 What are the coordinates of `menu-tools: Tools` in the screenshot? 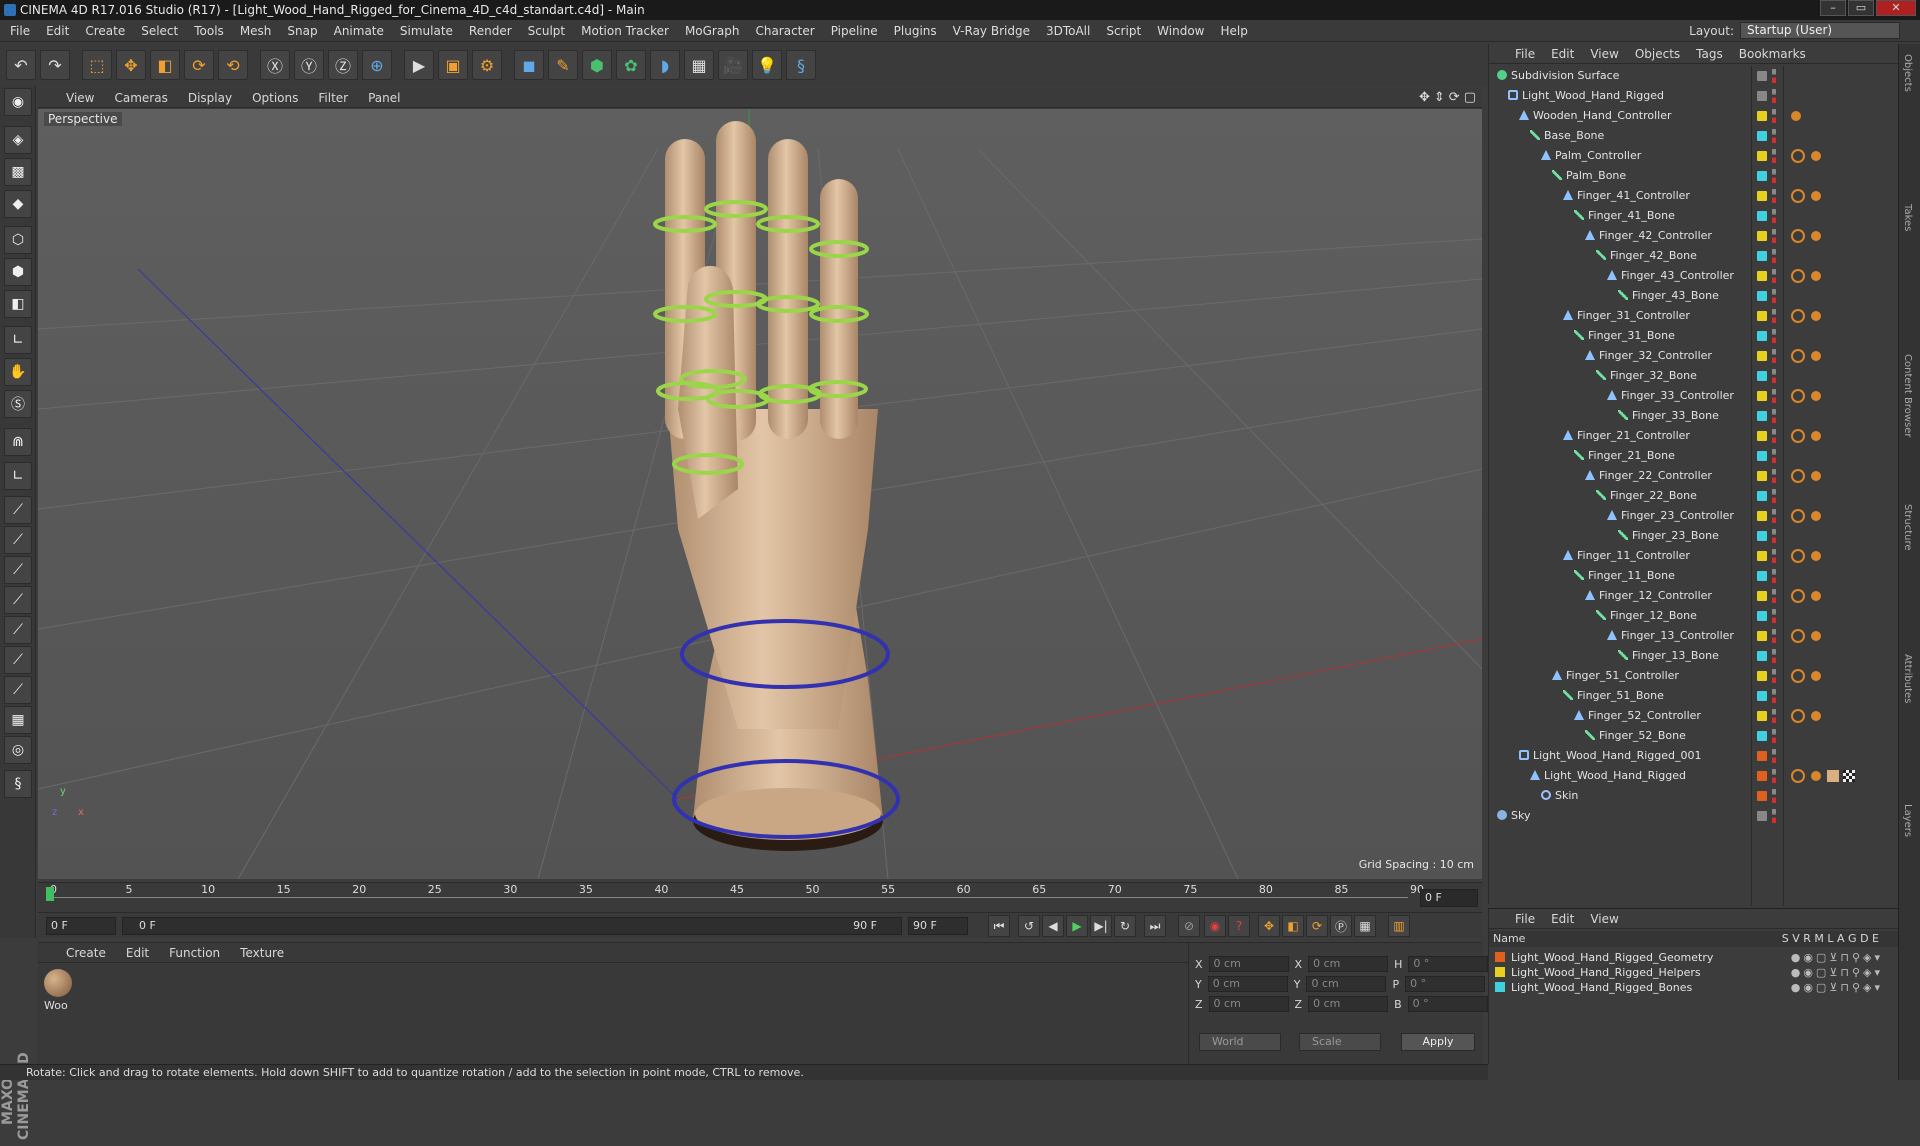 It's located at (209, 31).